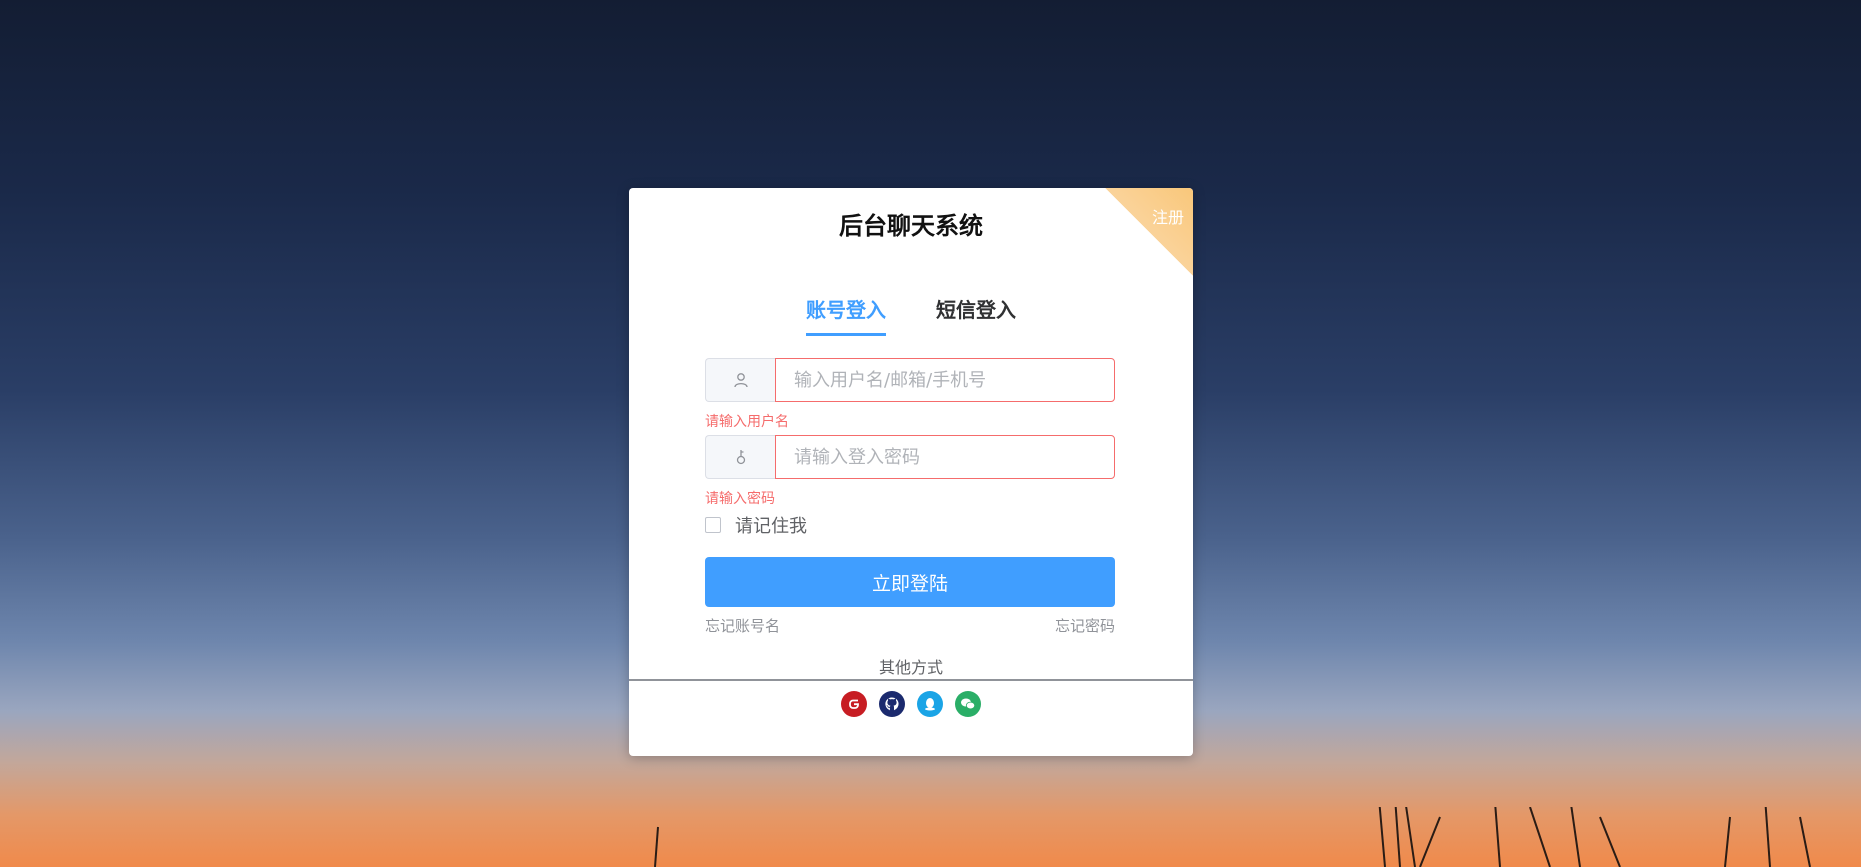 This screenshot has width=1861, height=867. Describe the element at coordinates (930, 704) in the screenshot. I see `qq-icon` at that location.